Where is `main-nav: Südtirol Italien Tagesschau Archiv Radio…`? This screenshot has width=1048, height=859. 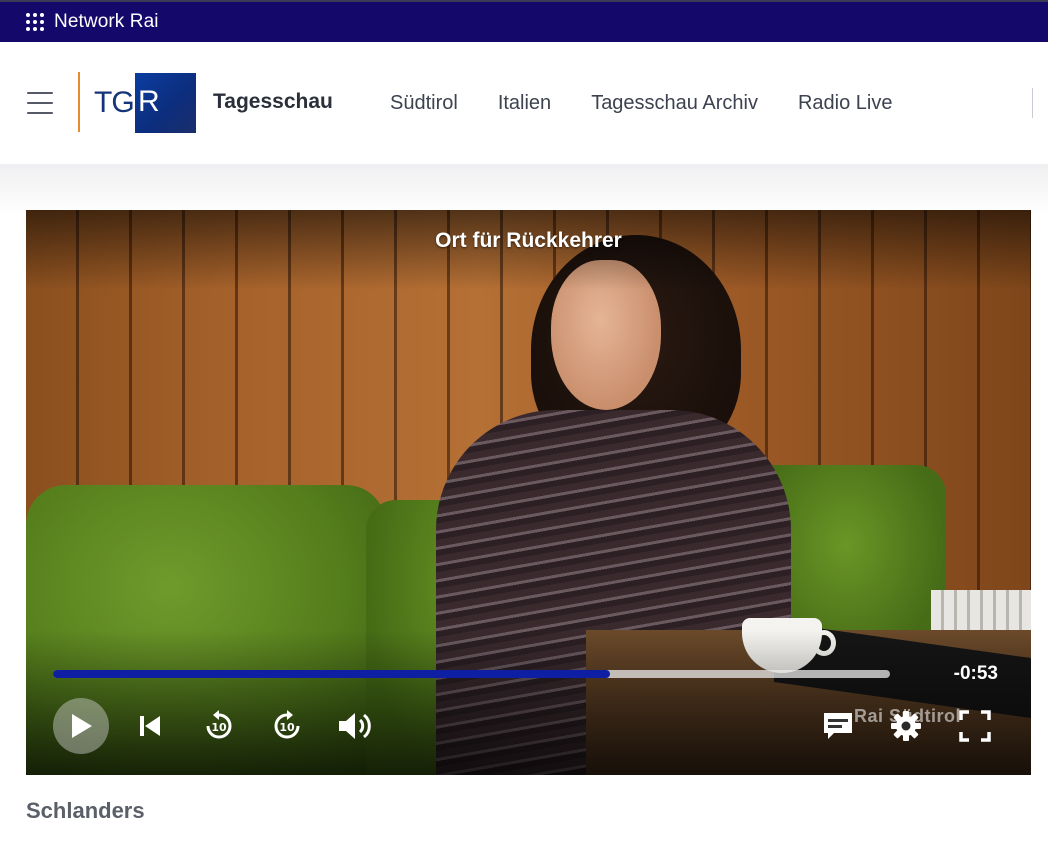
main-nav: Südtirol Italien Tagesschau Archiv Radio… is located at coordinates (661, 103).